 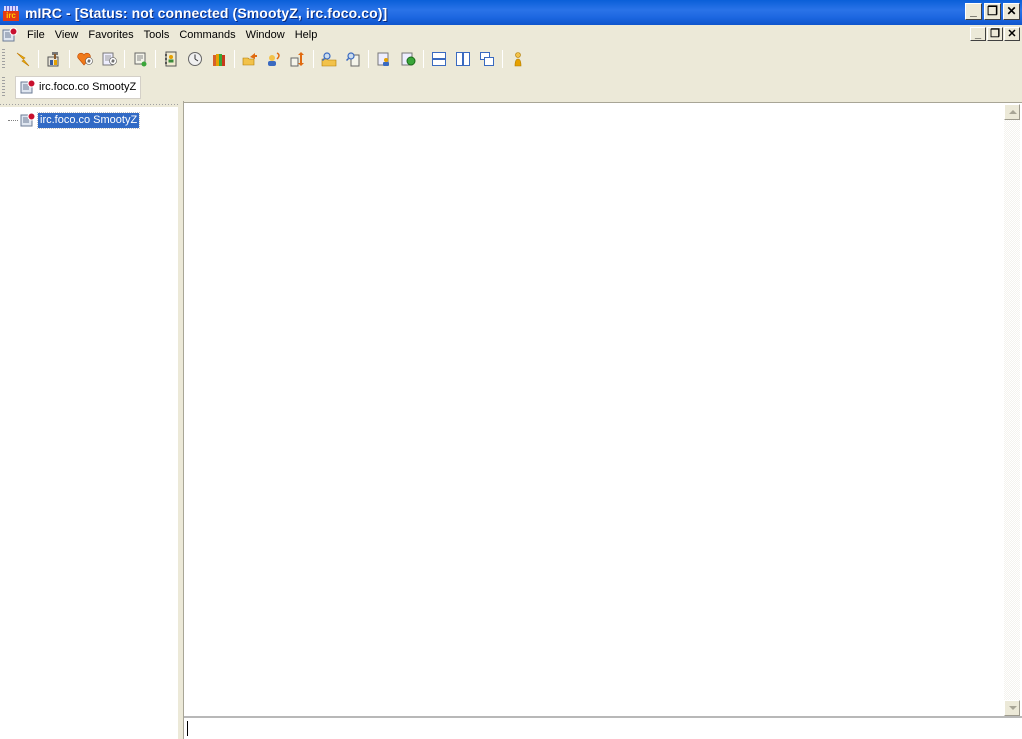 I want to click on tree-item-label: irc.foco.co SmootyZ, so click(x=88, y=120).